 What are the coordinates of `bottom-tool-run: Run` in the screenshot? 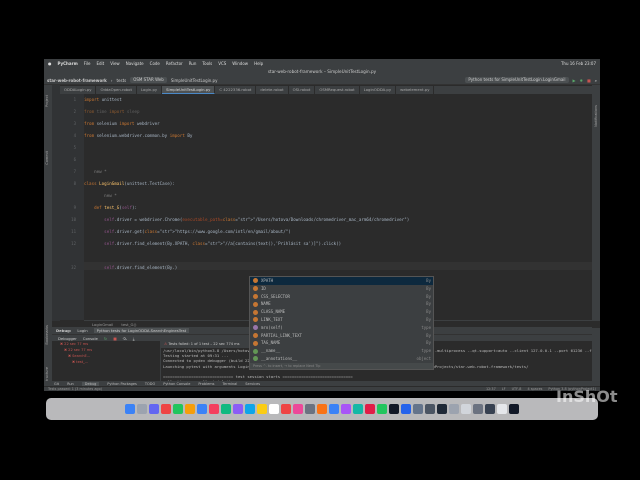 It's located at (70, 384).